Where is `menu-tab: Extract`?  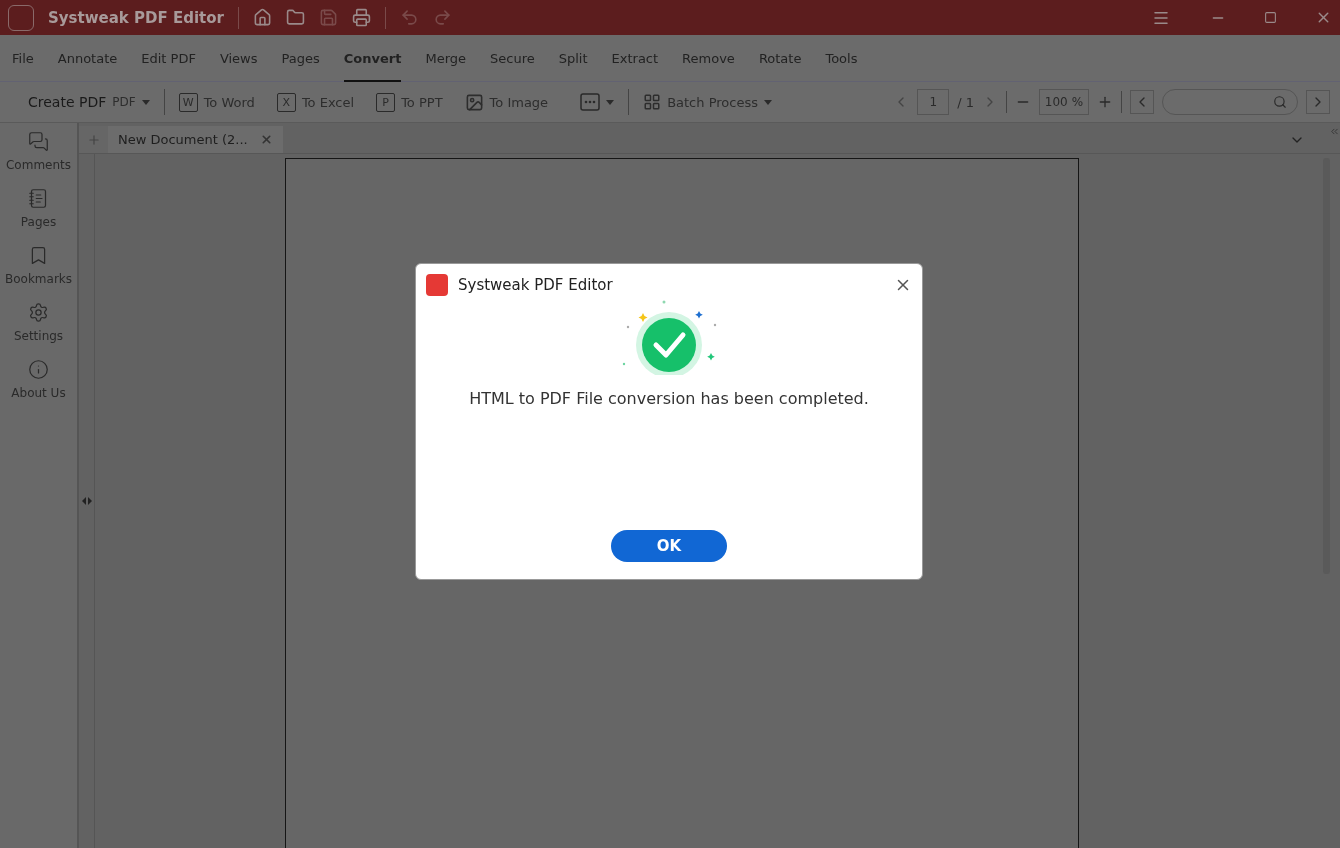
menu-tab: Extract is located at coordinates (635, 58).